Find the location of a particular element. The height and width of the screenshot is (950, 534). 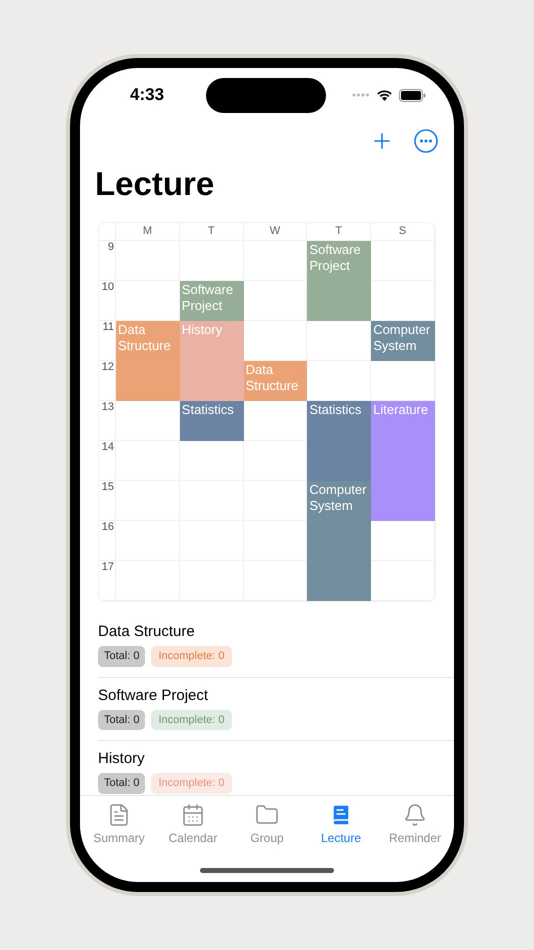

calendar-icon is located at coordinates (193, 815).